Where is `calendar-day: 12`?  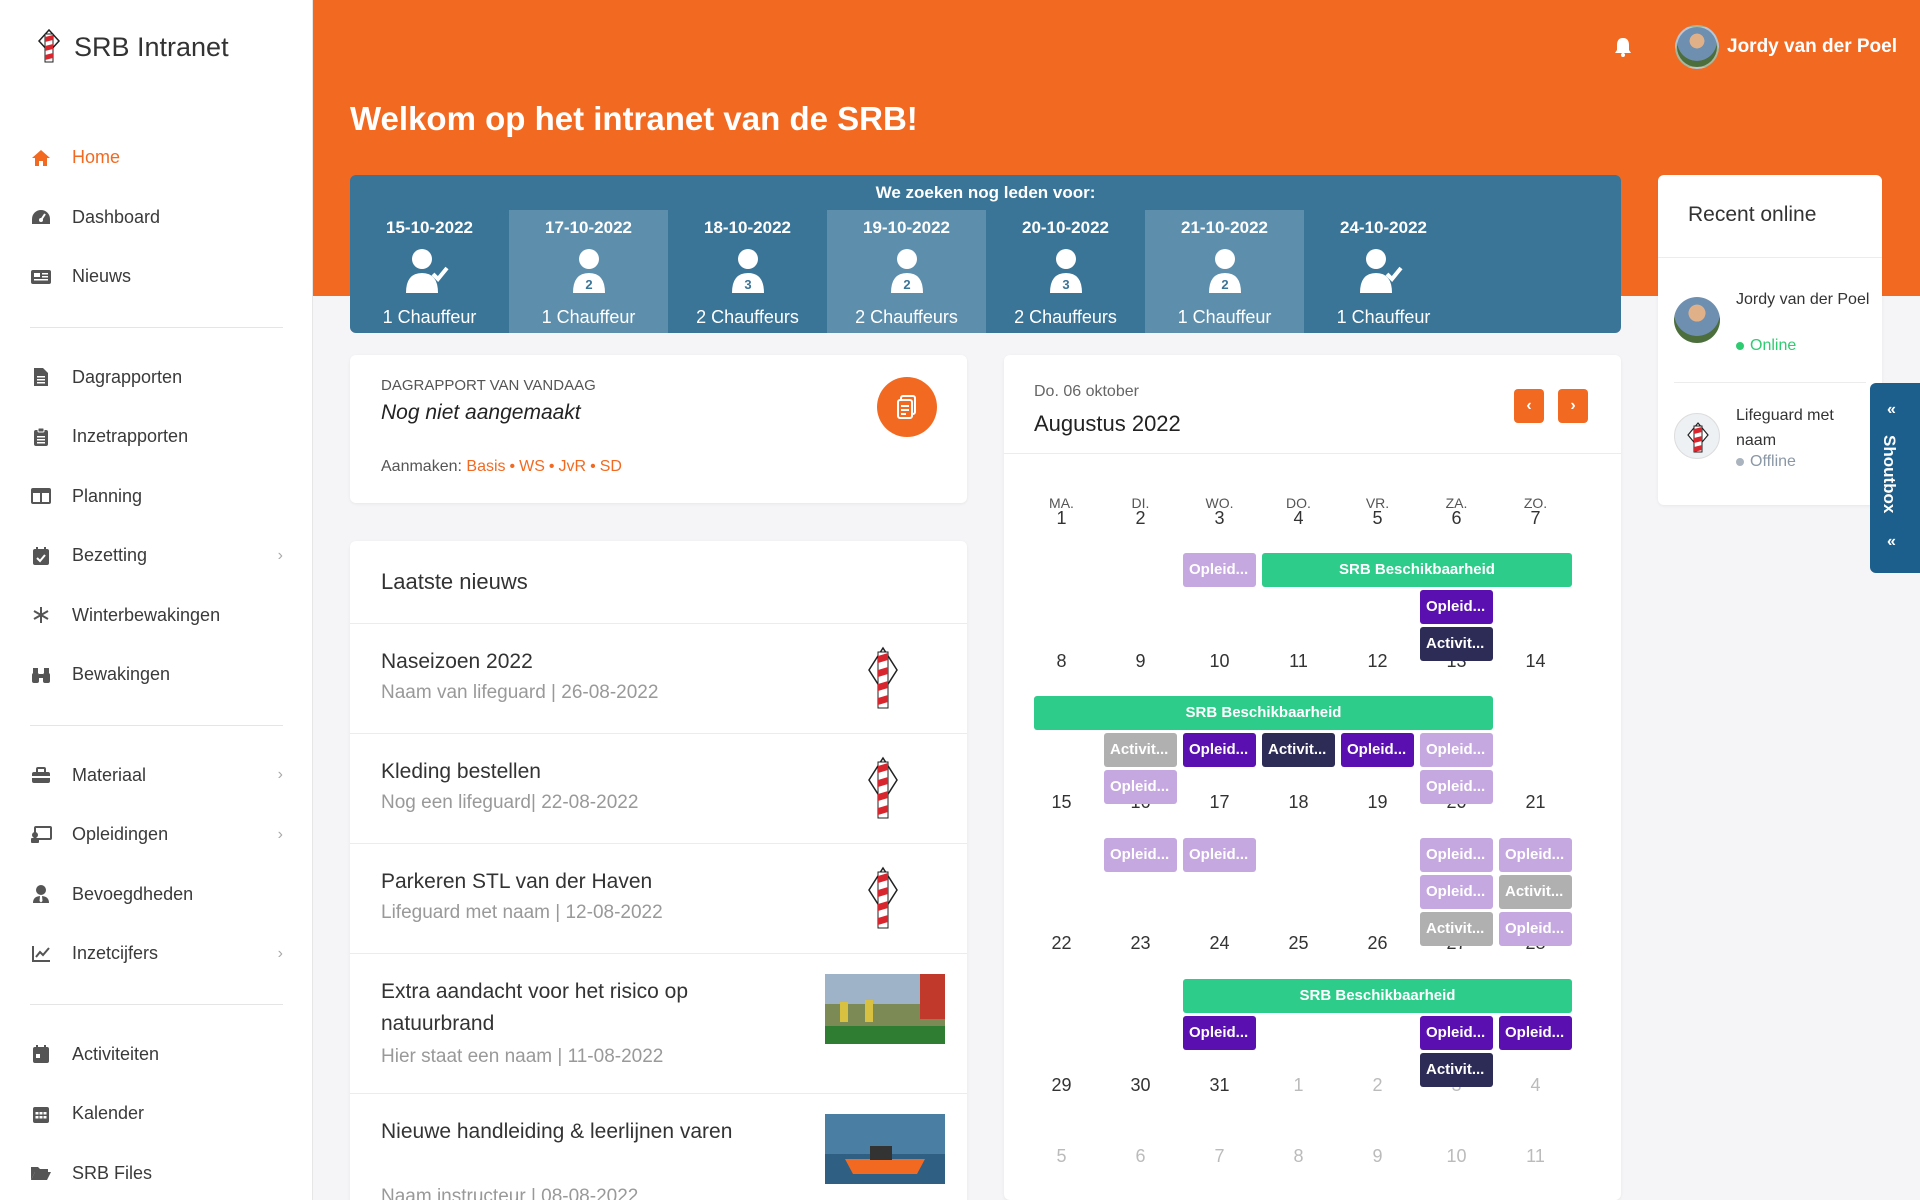 calendar-day: 12 is located at coordinates (1377, 661).